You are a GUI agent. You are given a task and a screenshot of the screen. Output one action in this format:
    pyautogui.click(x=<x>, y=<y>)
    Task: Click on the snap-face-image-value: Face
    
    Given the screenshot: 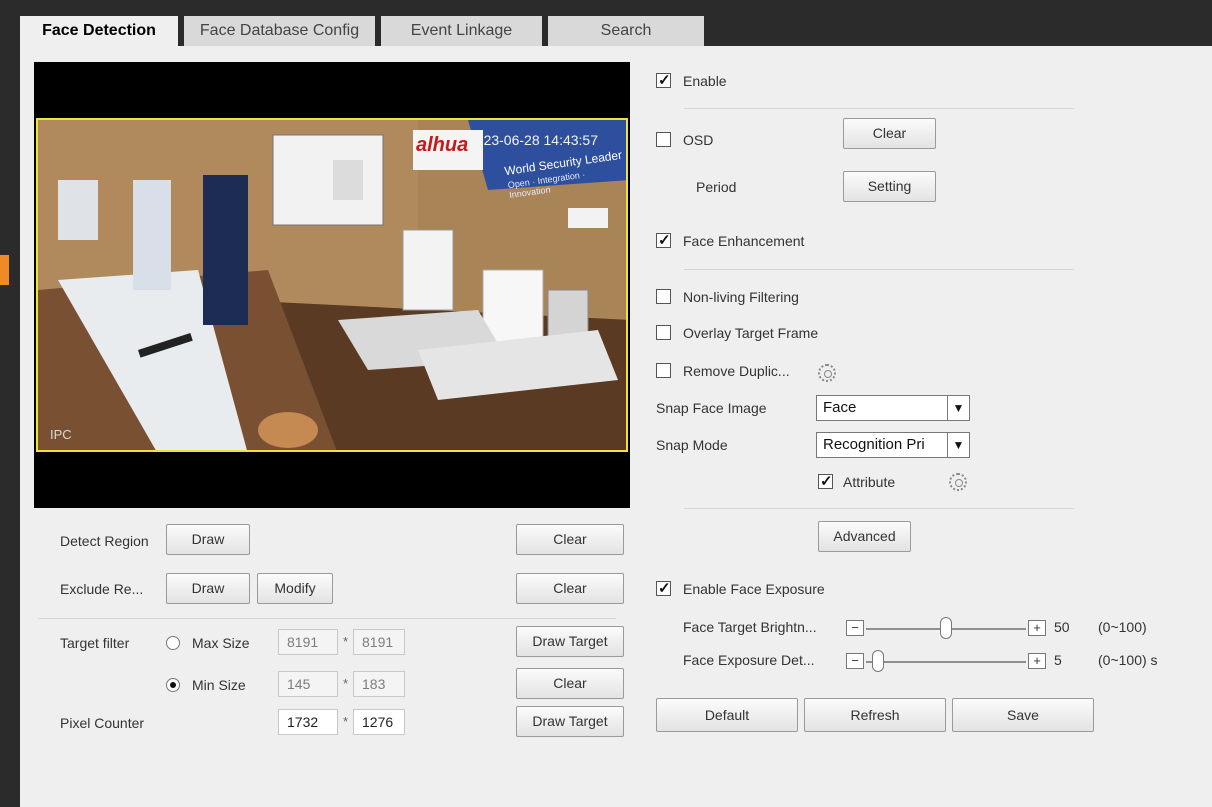 What is the action you would take?
    pyautogui.click(x=840, y=407)
    